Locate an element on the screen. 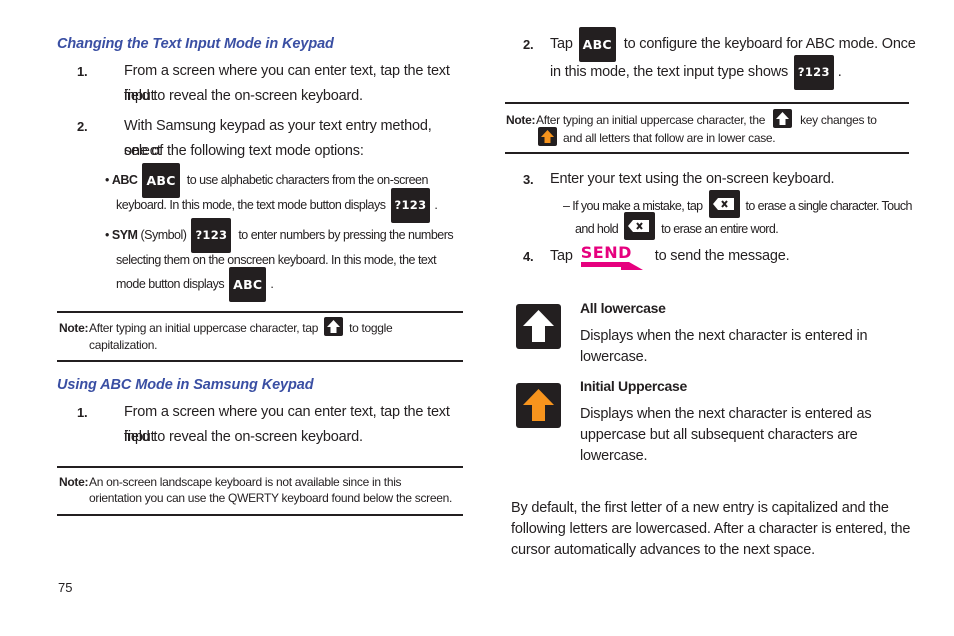  note-text: to toggle is located at coordinates (371, 328).